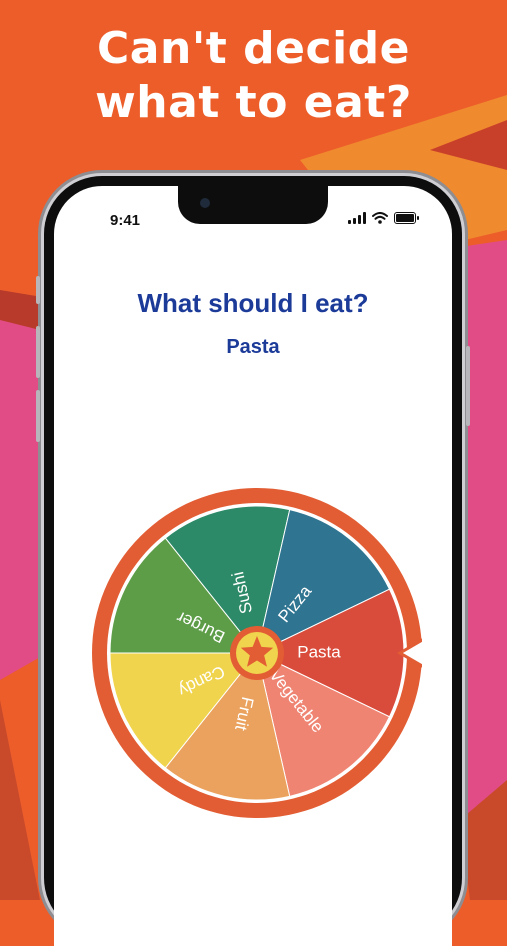  I want to click on status-icons, so click(383, 218).